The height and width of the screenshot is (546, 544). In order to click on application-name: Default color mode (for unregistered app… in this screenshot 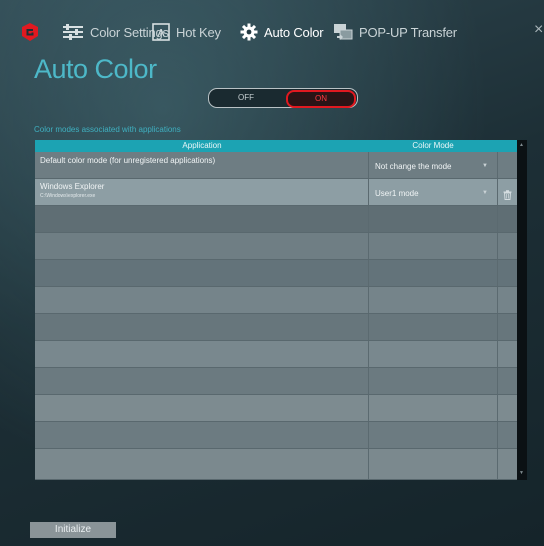, I will do `click(128, 160)`.